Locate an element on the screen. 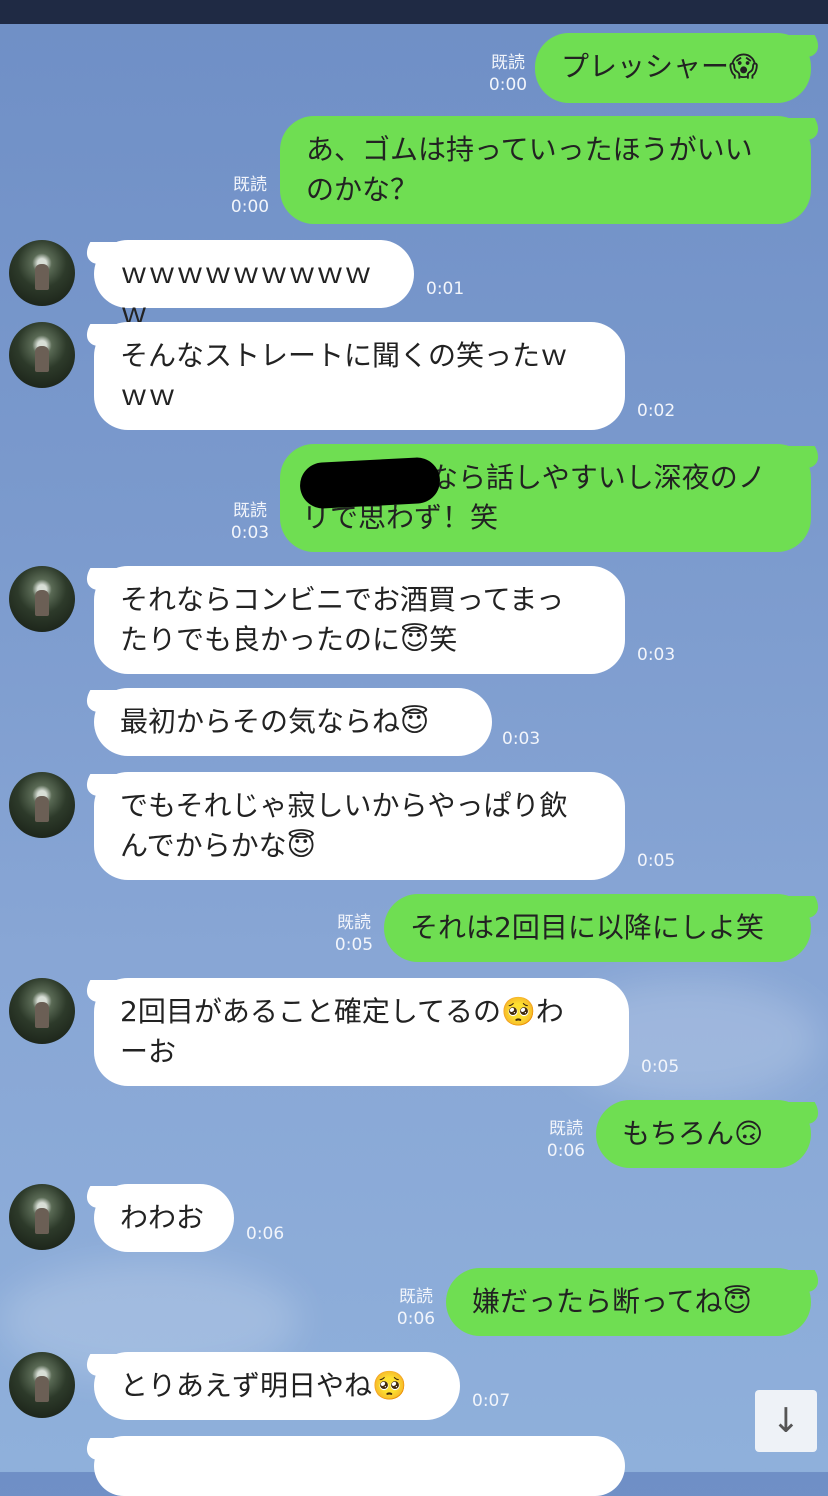  message-bubble-outgoing: 嫌だったら断ってね😇 is located at coordinates (628, 1302).